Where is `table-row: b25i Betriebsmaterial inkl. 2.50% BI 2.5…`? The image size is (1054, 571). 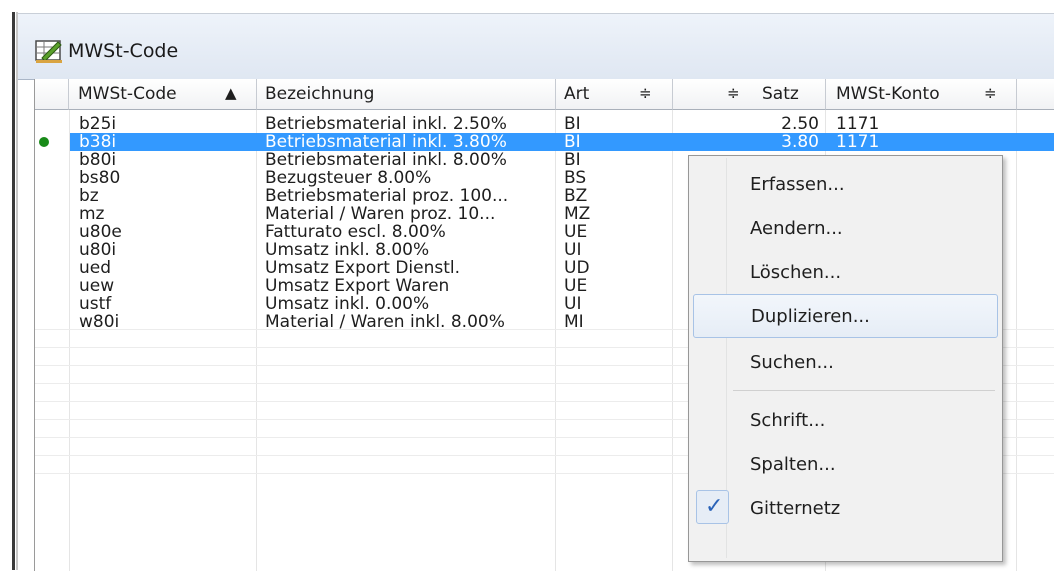 table-row: b25i Betriebsmaterial inkl. 2.50% BI 2.5… is located at coordinates (544, 124).